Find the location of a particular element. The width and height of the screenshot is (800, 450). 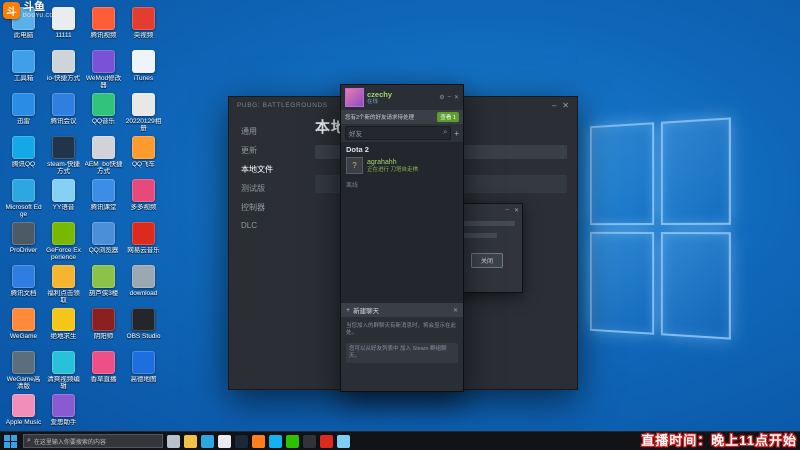

friend-request-text: 您有2个新的好友请求待处理 is located at coordinates (380, 118).